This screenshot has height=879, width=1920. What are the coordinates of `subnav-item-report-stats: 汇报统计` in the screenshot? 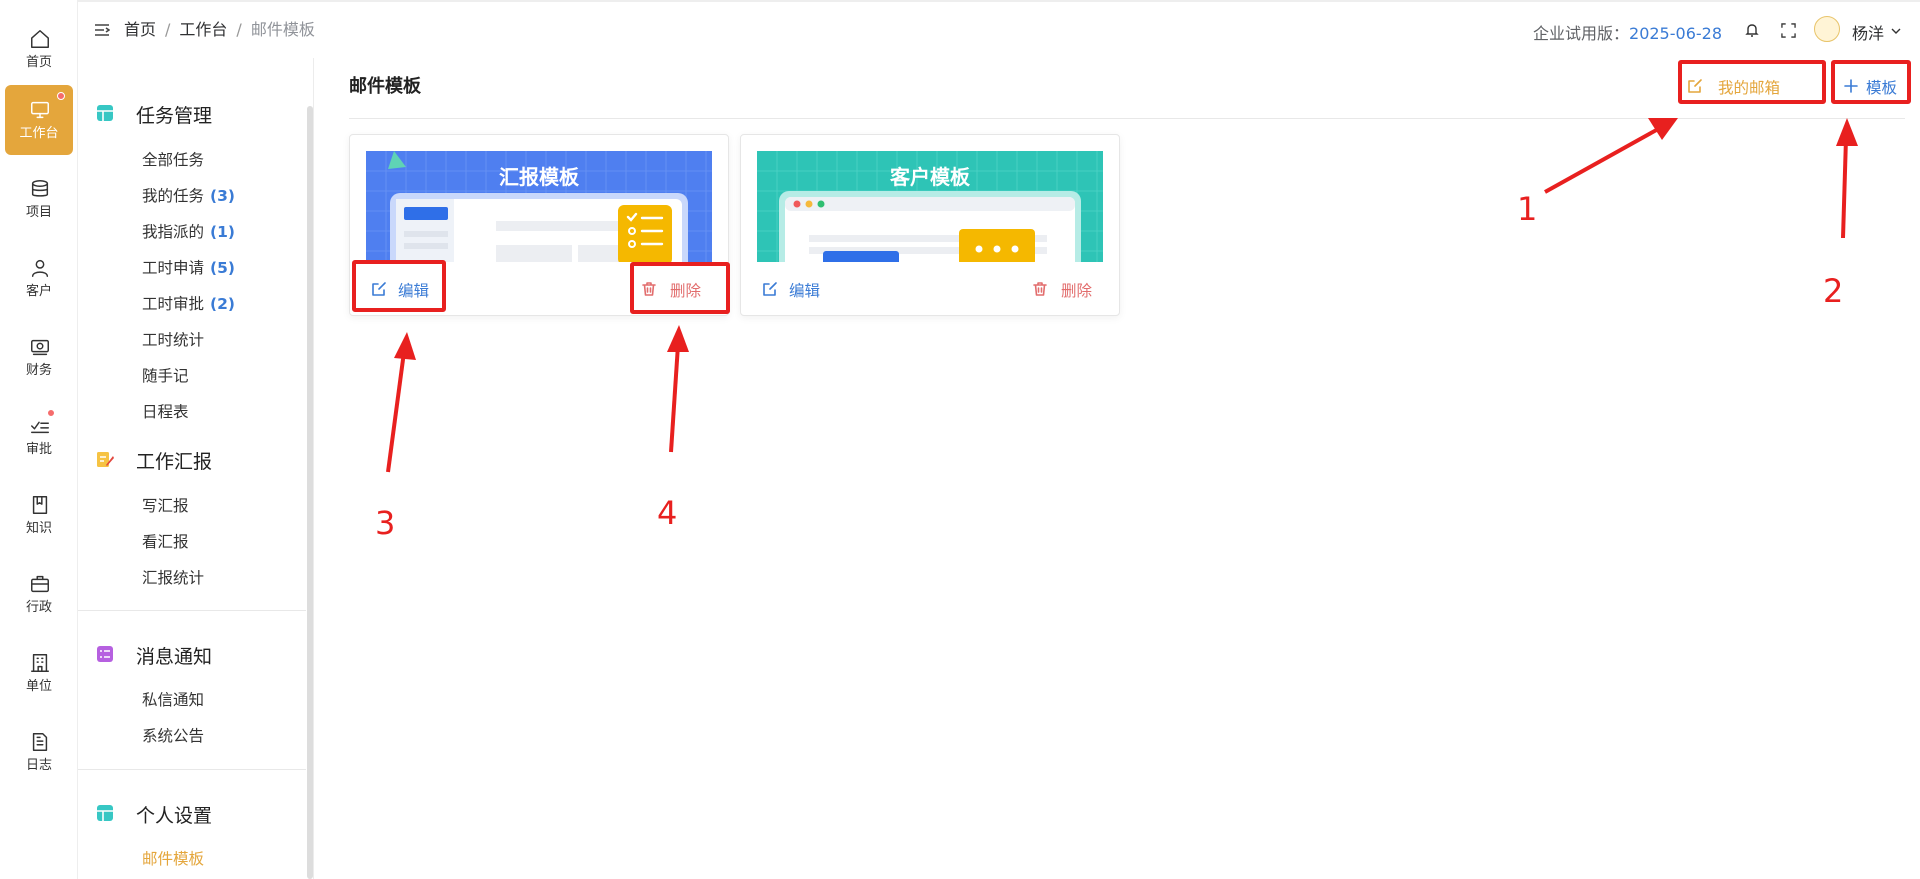 It's located at (173, 578).